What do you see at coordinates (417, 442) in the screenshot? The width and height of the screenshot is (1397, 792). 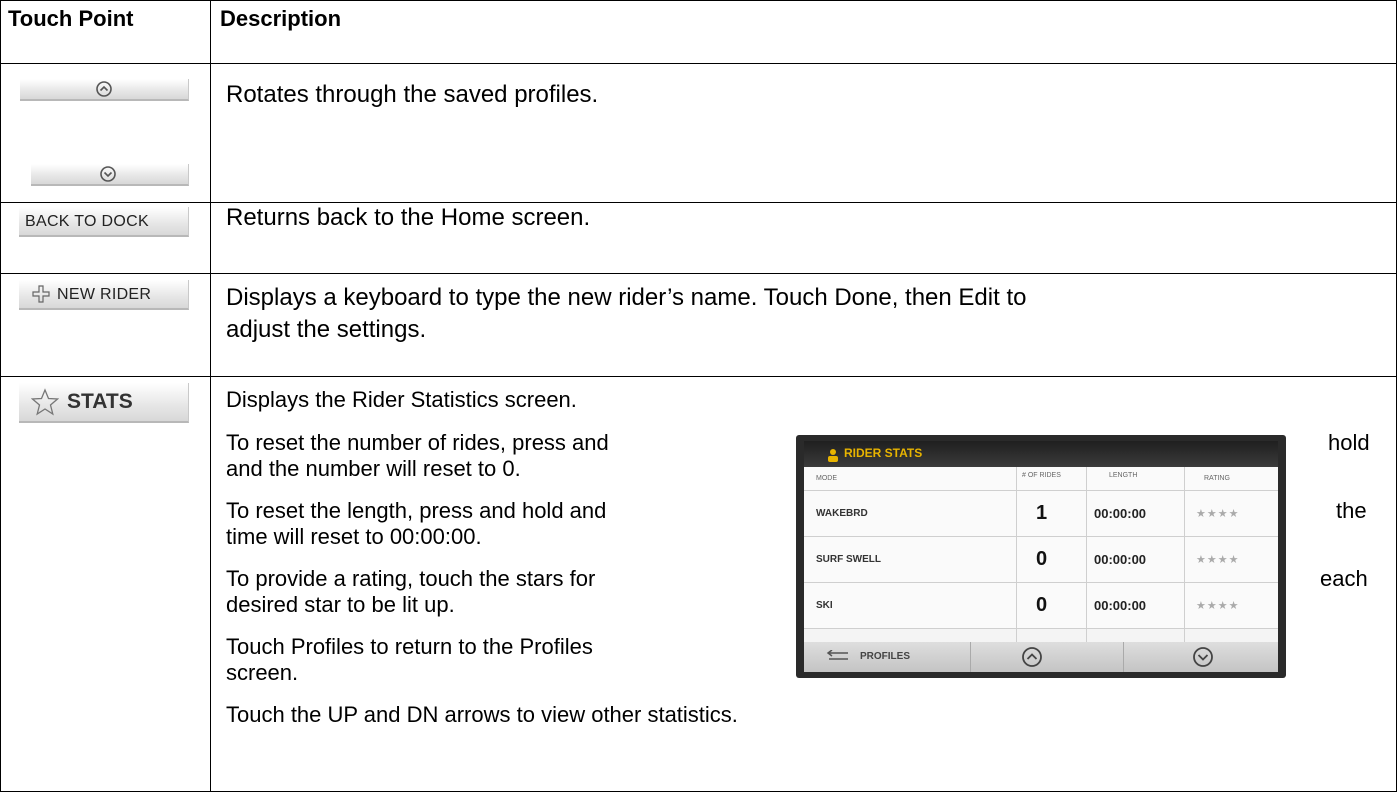 I see `stats-line-2: To reset the number of rides, press and` at bounding box center [417, 442].